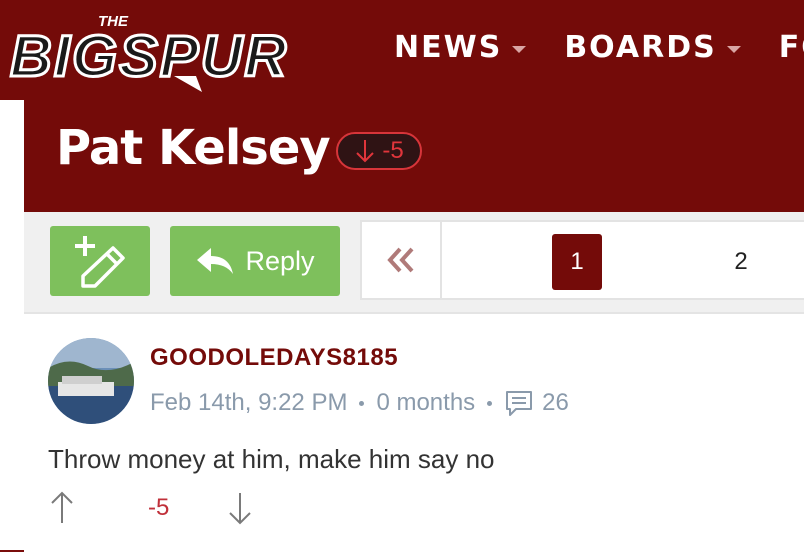 The image size is (804, 552). What do you see at coordinates (271, 459) in the screenshot?
I see `post-body: Throw money at him, make him say no` at bounding box center [271, 459].